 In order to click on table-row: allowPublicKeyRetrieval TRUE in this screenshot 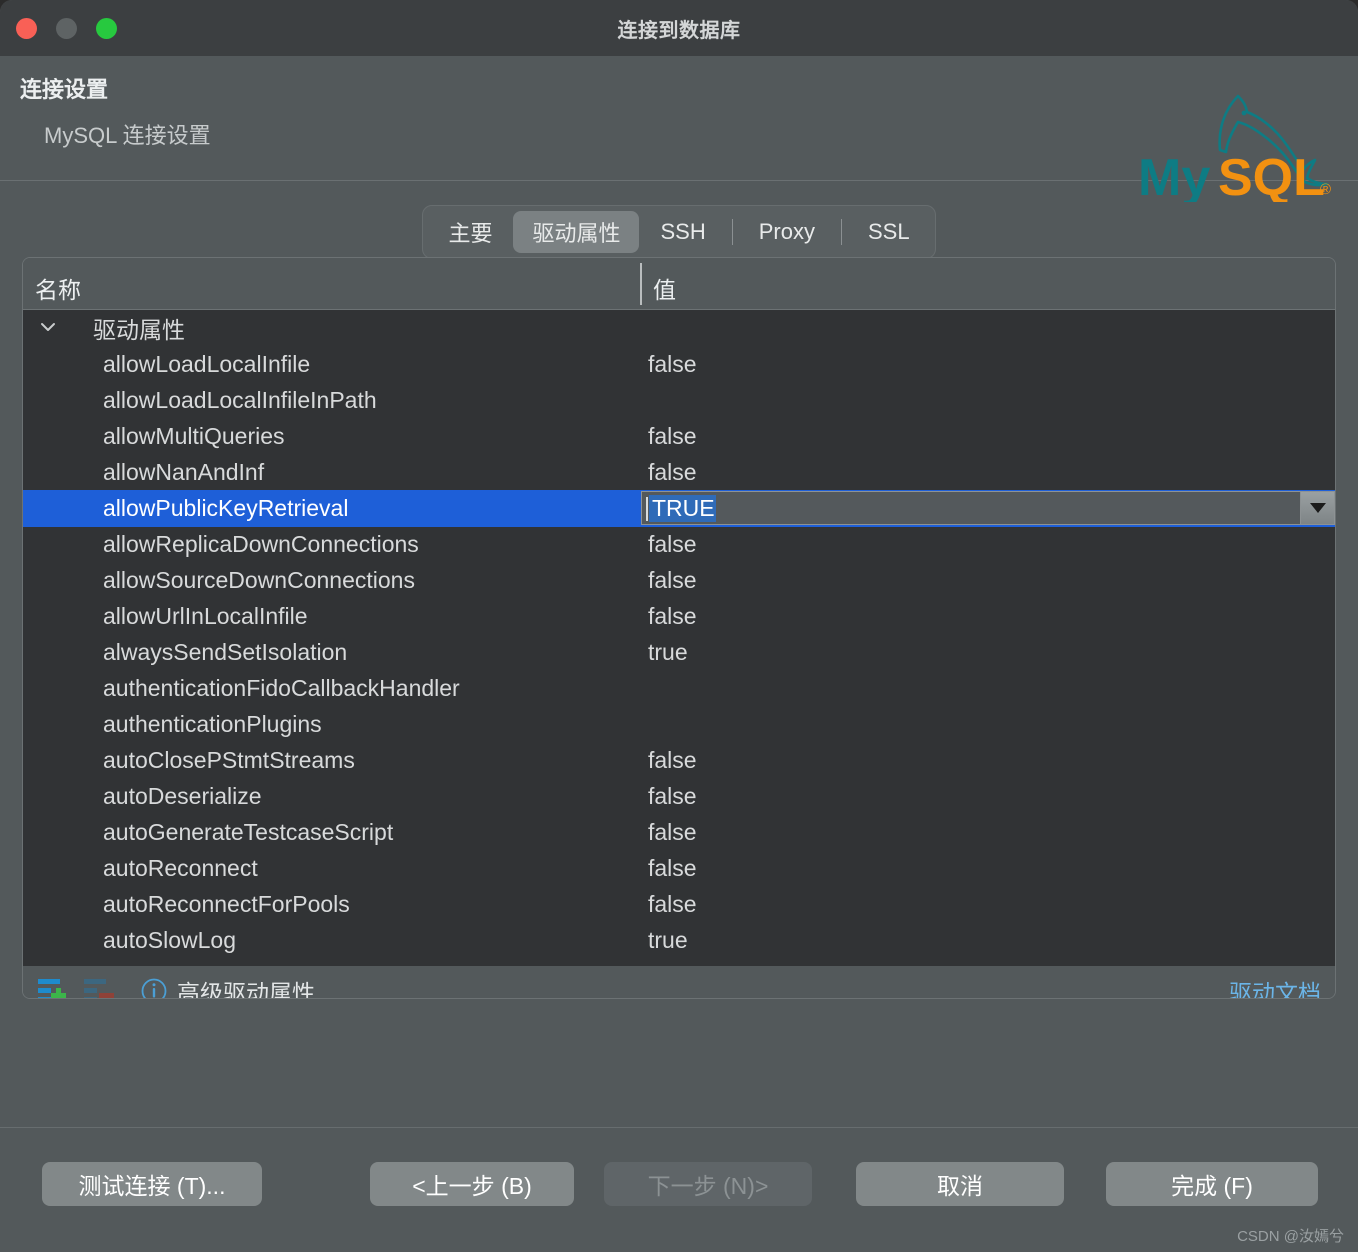, I will do `click(679, 508)`.